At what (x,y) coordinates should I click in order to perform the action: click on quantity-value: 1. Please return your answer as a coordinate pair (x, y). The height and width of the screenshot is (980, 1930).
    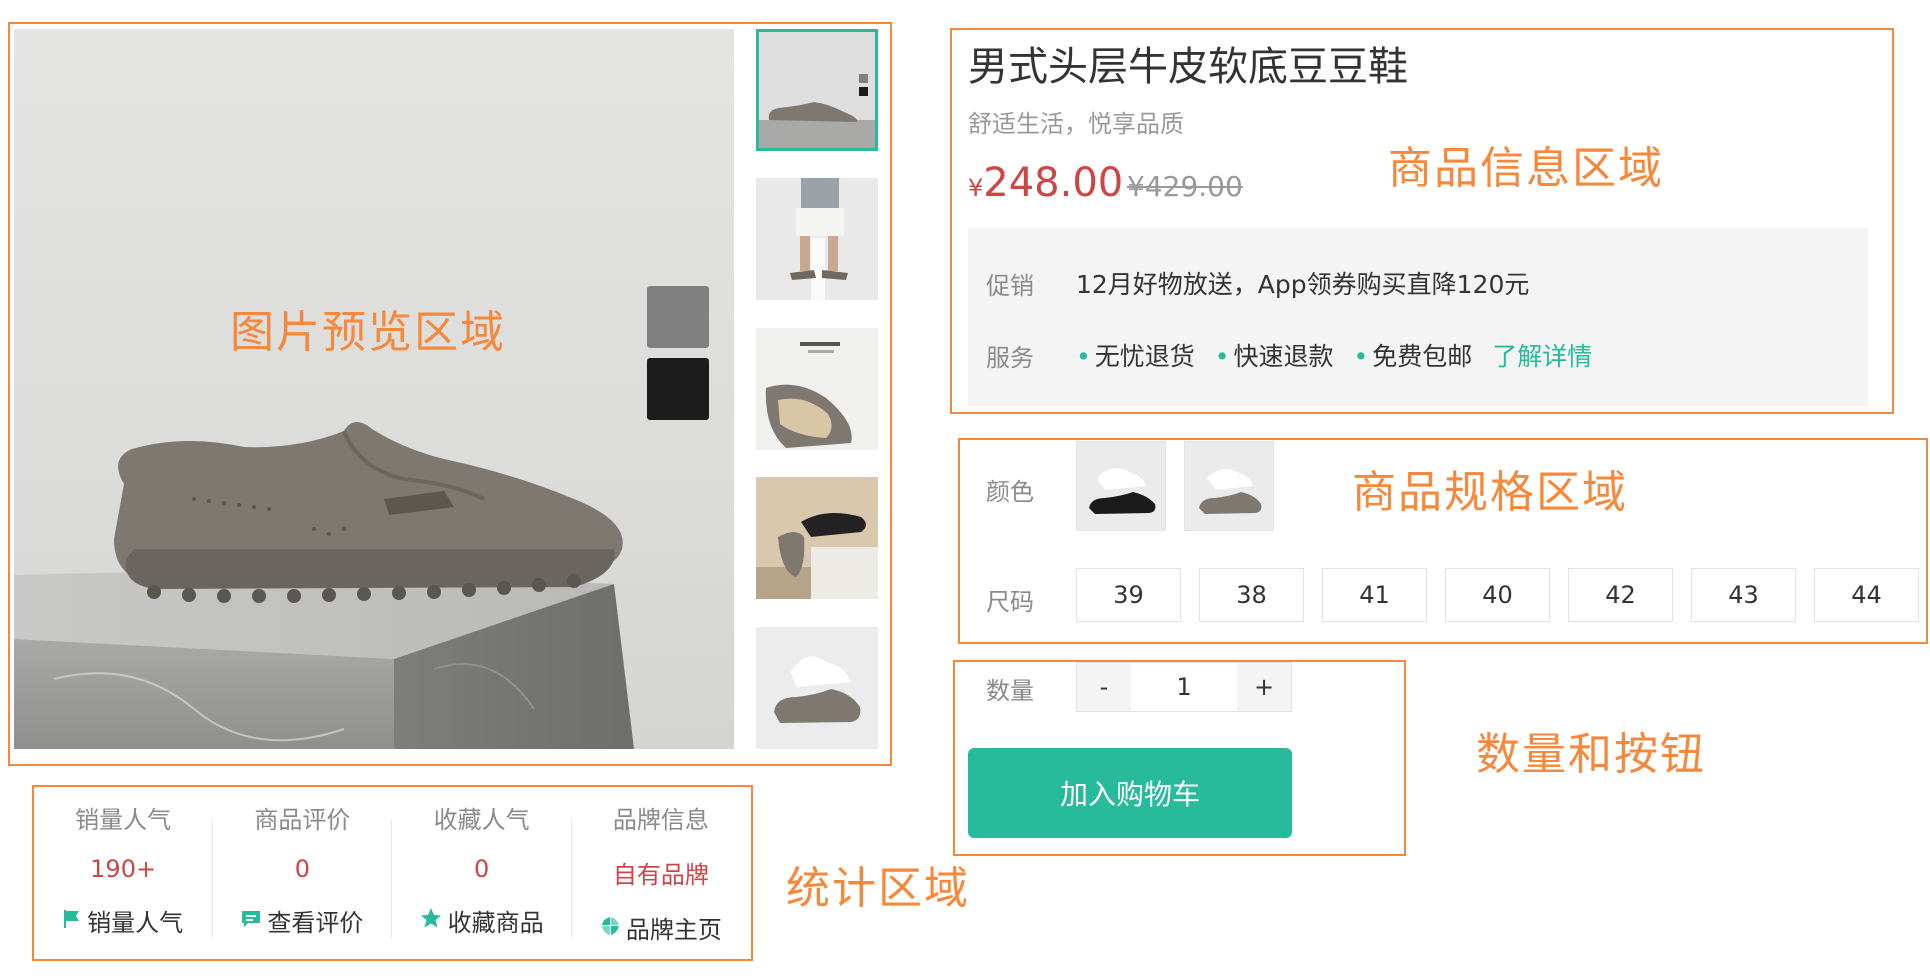
    Looking at the image, I should click on (1184, 687).